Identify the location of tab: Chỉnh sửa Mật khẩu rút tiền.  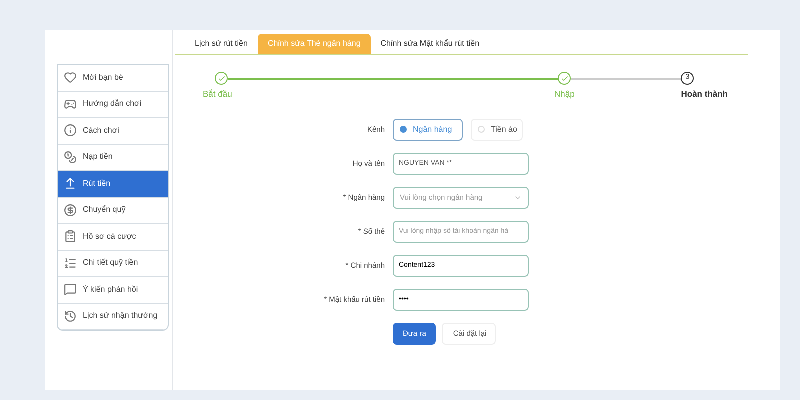
(430, 44).